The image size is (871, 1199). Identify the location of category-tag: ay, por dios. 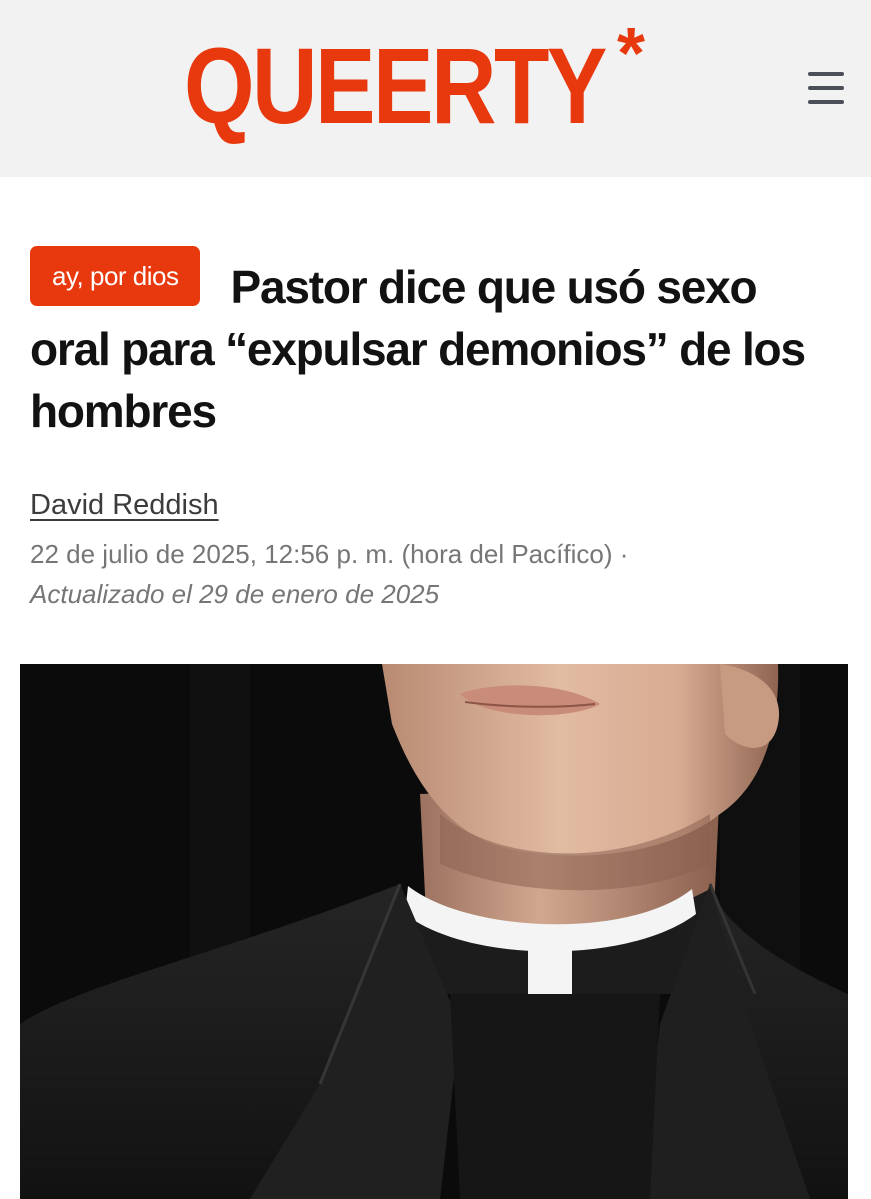
(115, 276).